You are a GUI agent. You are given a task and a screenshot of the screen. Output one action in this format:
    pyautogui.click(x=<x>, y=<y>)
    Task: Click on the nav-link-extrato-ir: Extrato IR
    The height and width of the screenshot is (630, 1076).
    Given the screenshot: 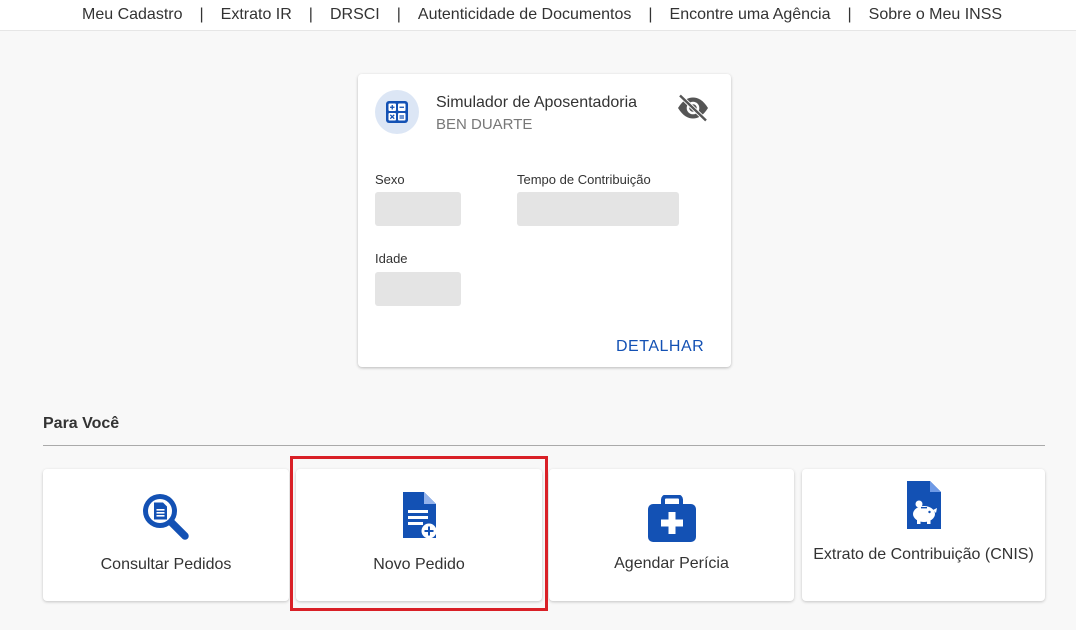 What is the action you would take?
    pyautogui.click(x=256, y=15)
    